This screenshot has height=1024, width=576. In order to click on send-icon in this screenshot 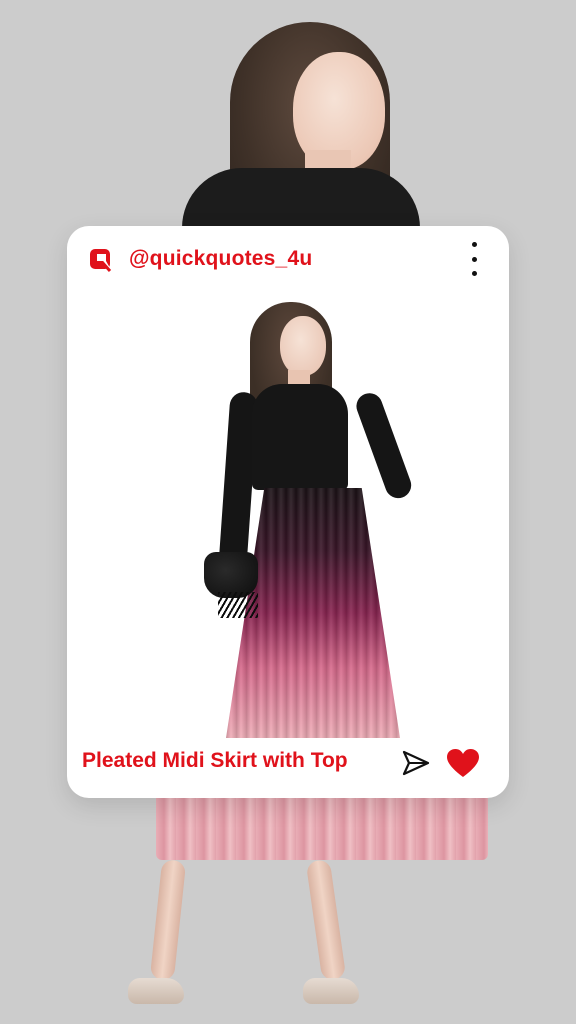, I will do `click(416, 763)`.